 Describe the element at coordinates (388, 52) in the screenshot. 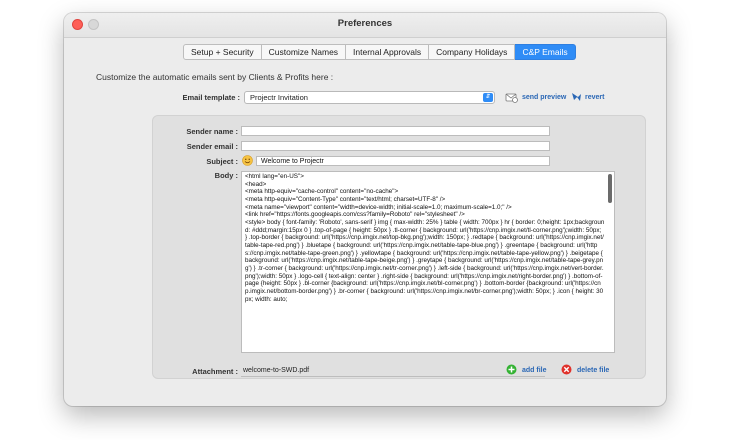

I see `tab-internal-approvals: Internal Approvals` at that location.